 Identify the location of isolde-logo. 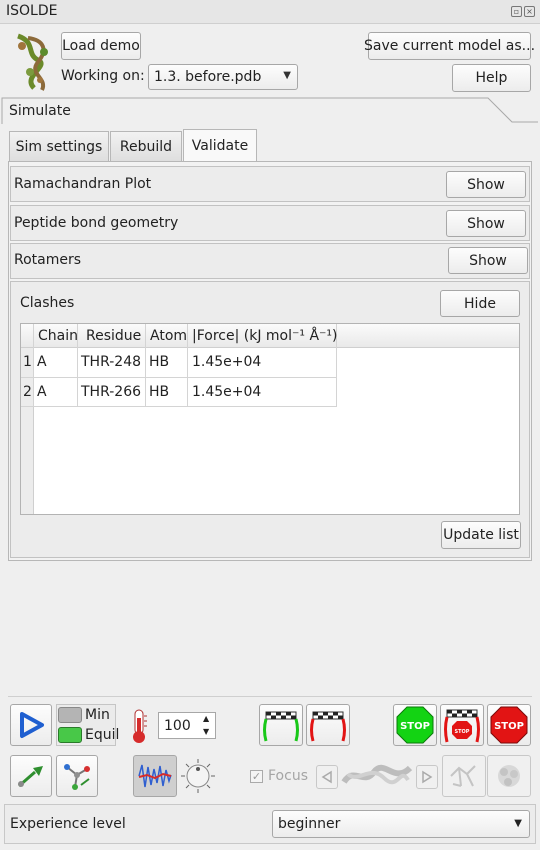
(32, 62).